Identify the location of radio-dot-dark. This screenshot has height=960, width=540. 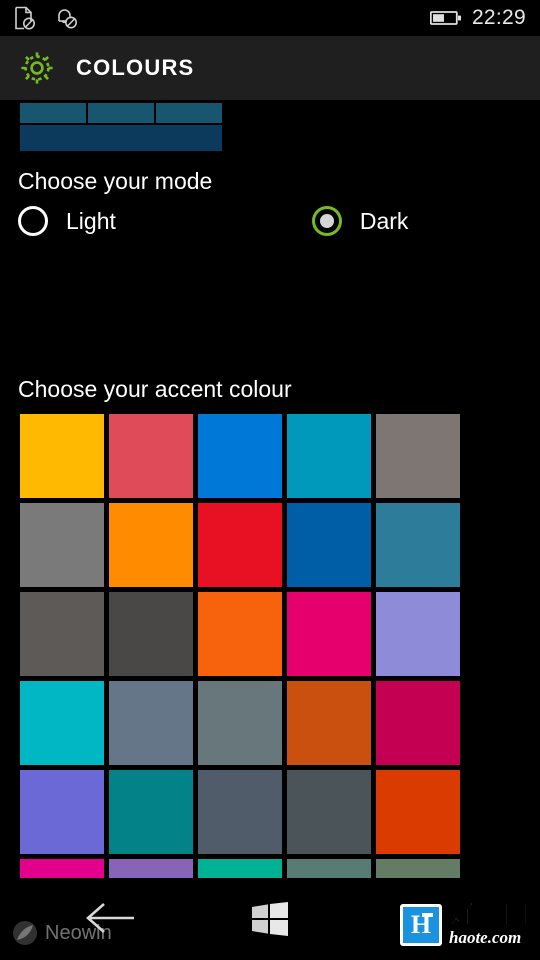
(326, 221).